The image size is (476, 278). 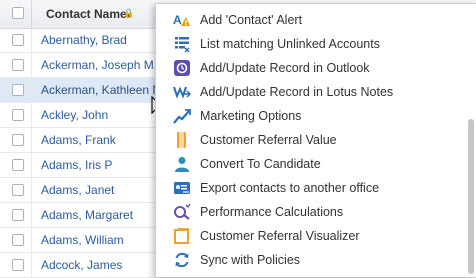 What do you see at coordinates (250, 260) in the screenshot?
I see `menu-item-label: Sync with Policies` at bounding box center [250, 260].